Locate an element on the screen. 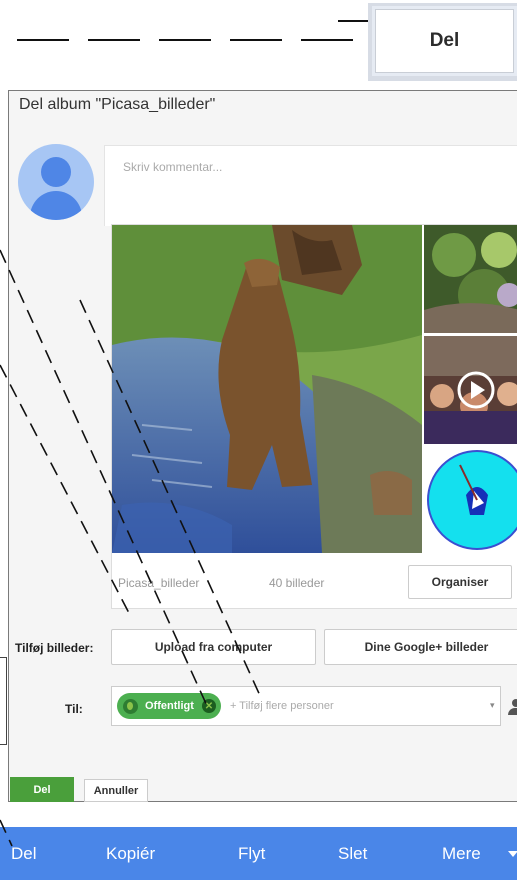 The image size is (517, 880). chevron-down-icon: ▾ is located at coordinates (492, 705).